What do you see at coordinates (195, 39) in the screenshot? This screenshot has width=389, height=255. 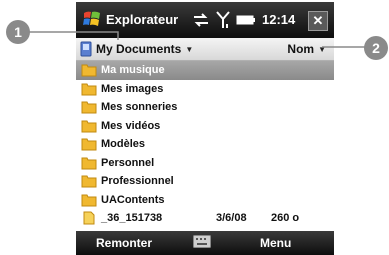 I see `callout-leader-lines` at bounding box center [195, 39].